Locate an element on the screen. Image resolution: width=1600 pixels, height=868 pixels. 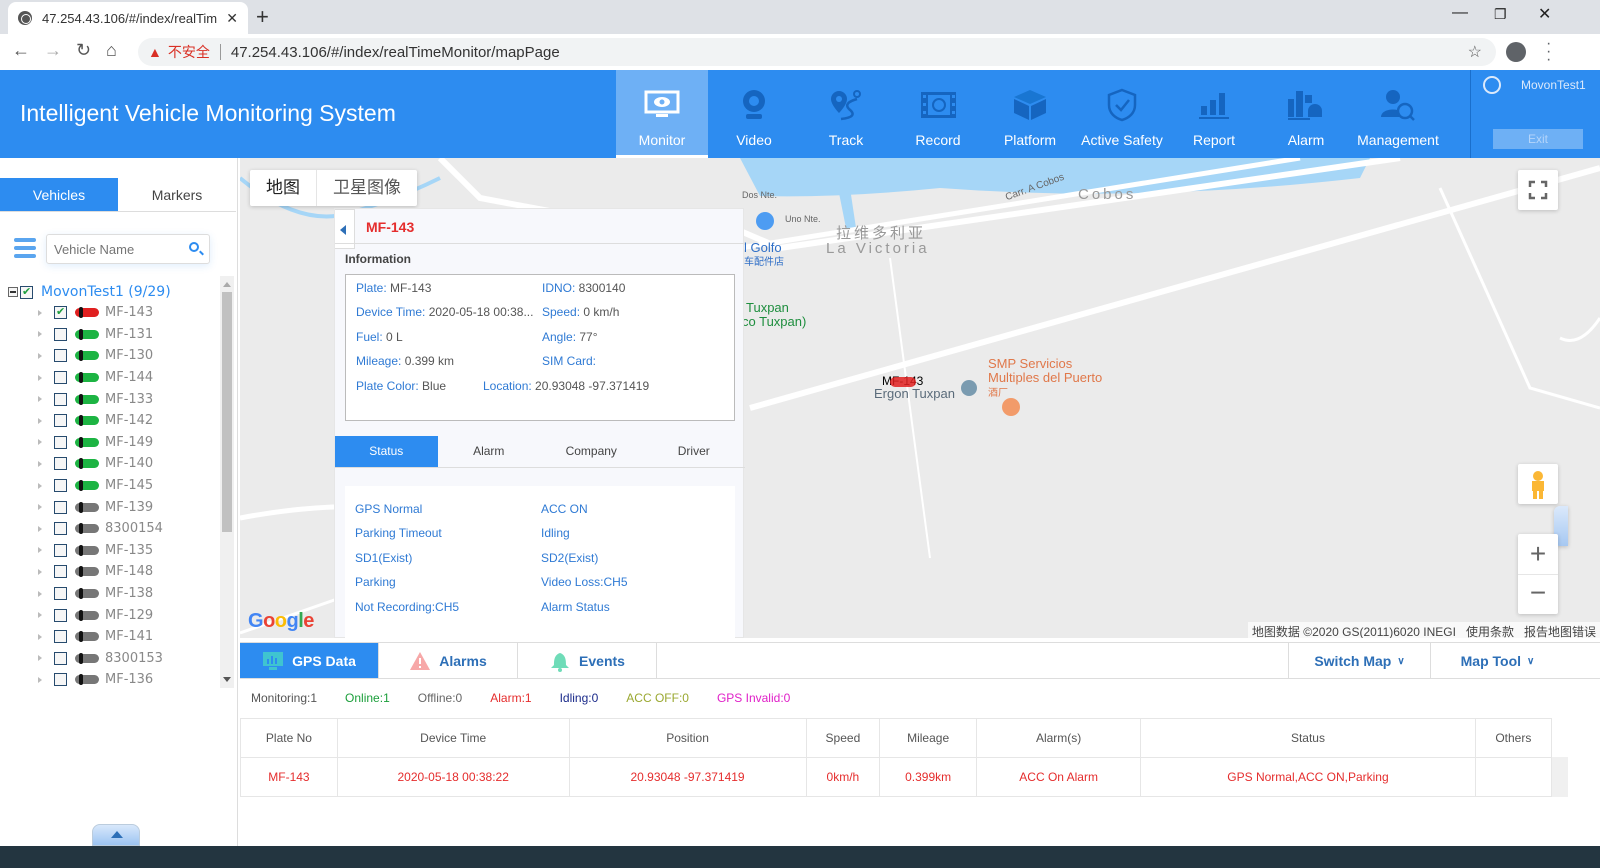
column-header: Mileage is located at coordinates (928, 738).